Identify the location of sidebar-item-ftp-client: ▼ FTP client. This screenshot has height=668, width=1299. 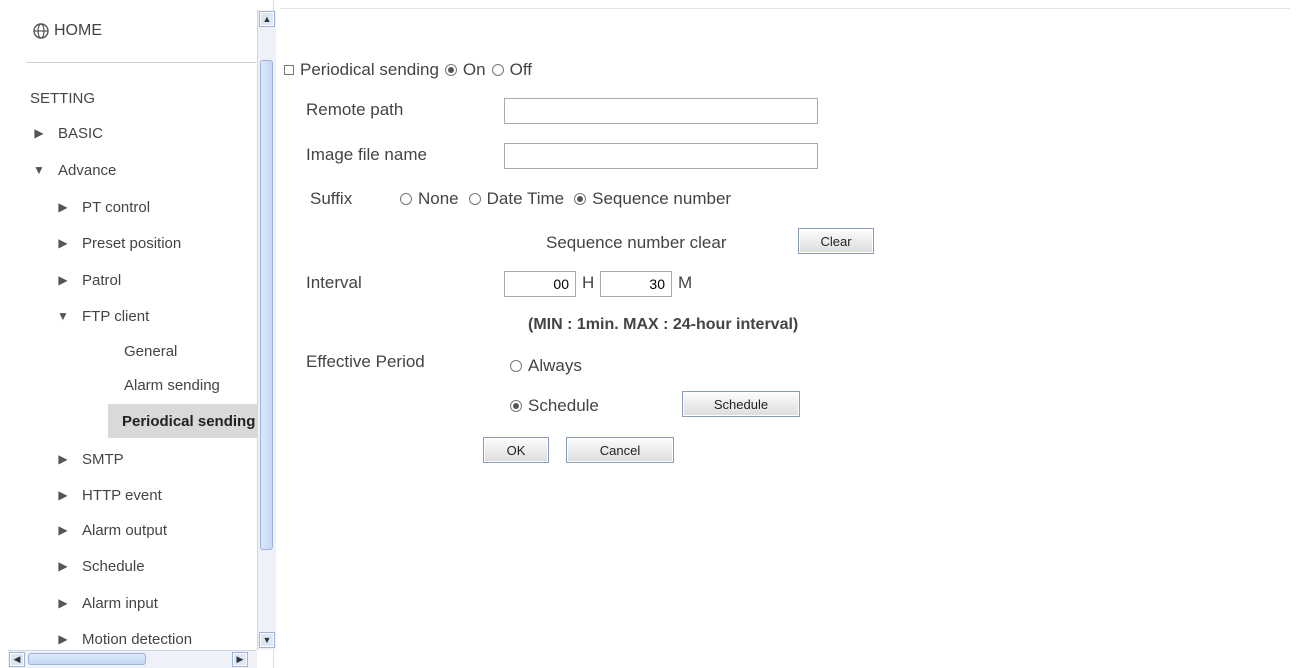
(101, 316).